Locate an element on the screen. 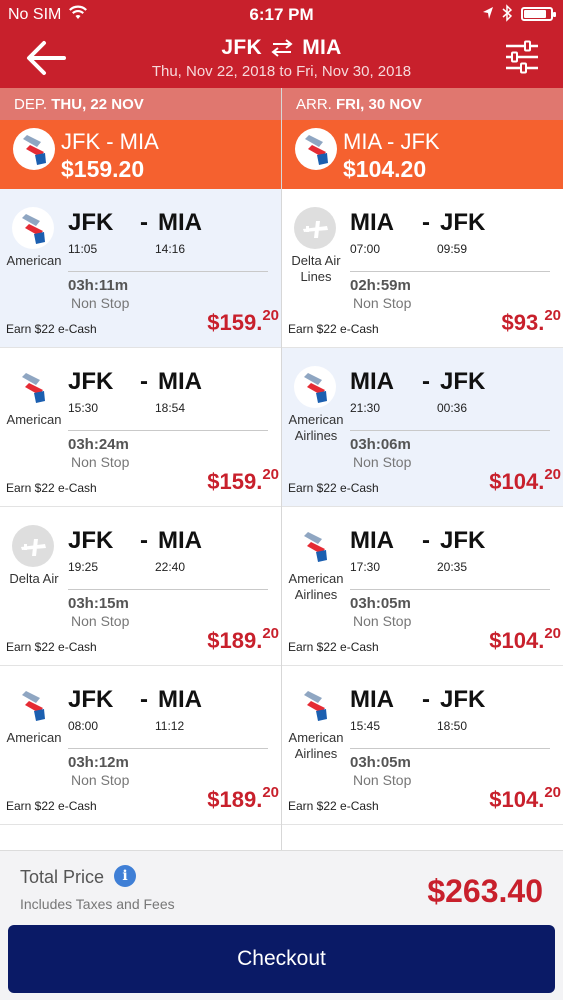 The height and width of the screenshot is (1000, 563). filter-sliders-button is located at coordinates (522, 57).